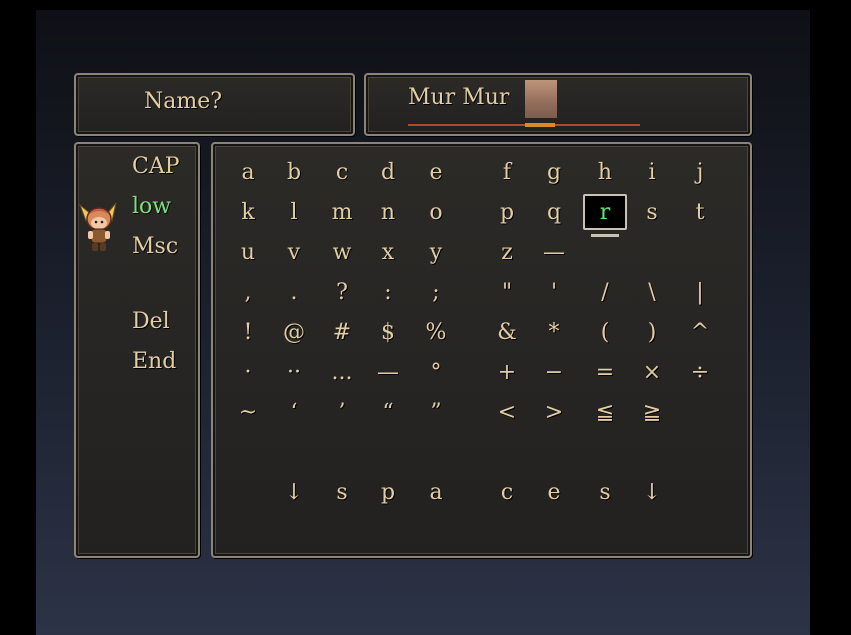  What do you see at coordinates (507, 172) in the screenshot?
I see `key-0-5: f` at bounding box center [507, 172].